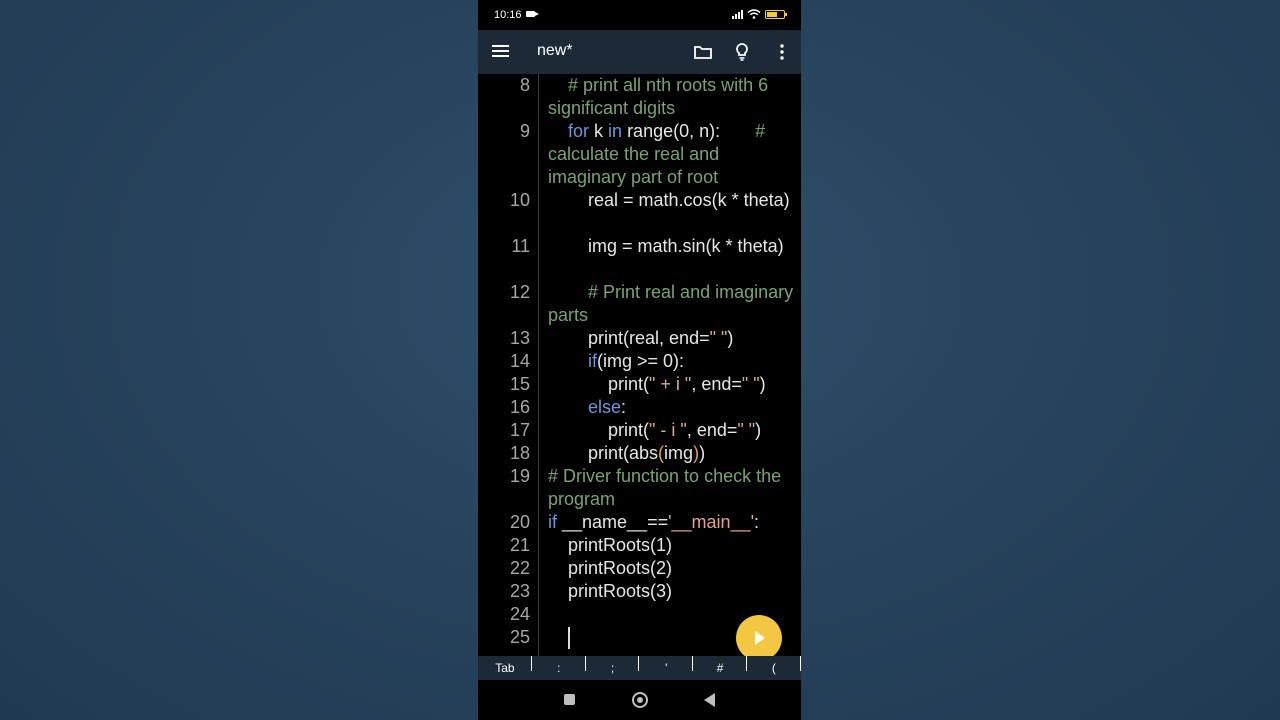 This screenshot has width=1280, height=720. I want to click on line-number: 8, so click(524, 85).